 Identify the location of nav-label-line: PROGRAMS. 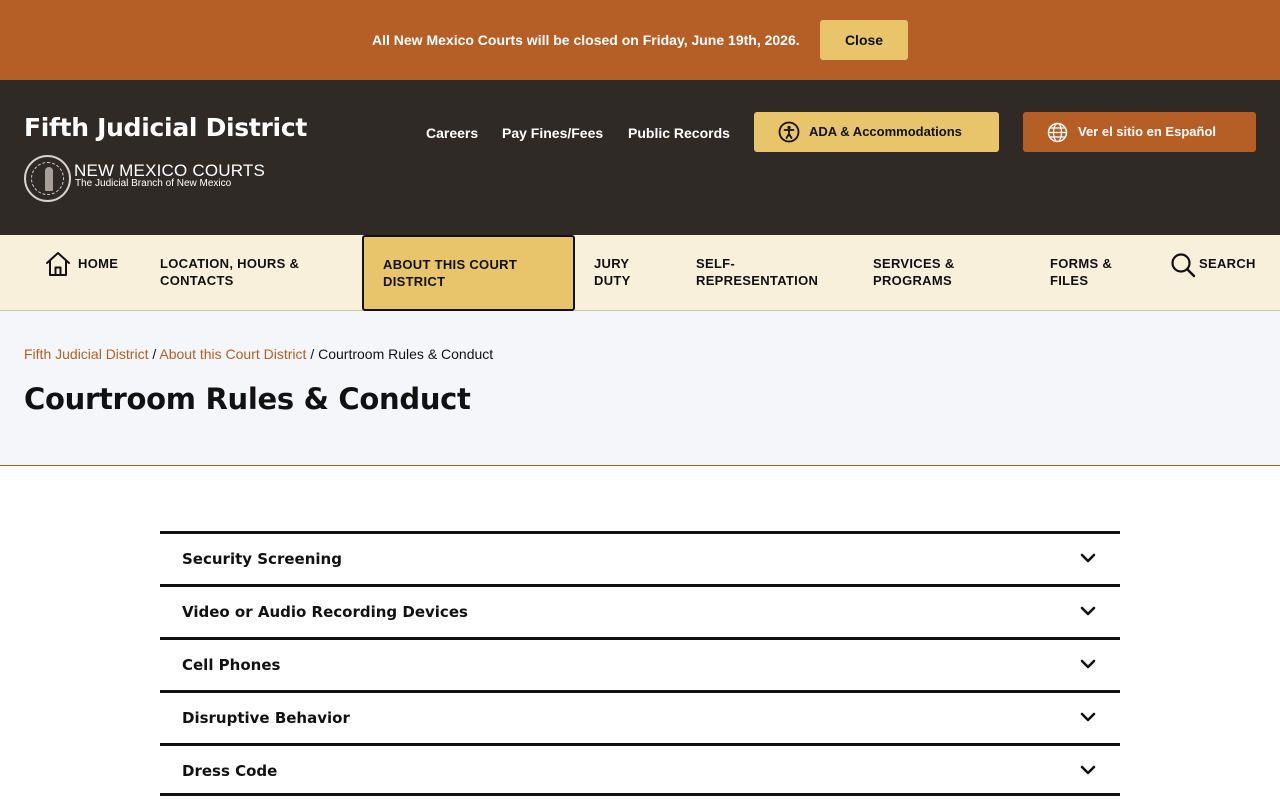
(912, 280).